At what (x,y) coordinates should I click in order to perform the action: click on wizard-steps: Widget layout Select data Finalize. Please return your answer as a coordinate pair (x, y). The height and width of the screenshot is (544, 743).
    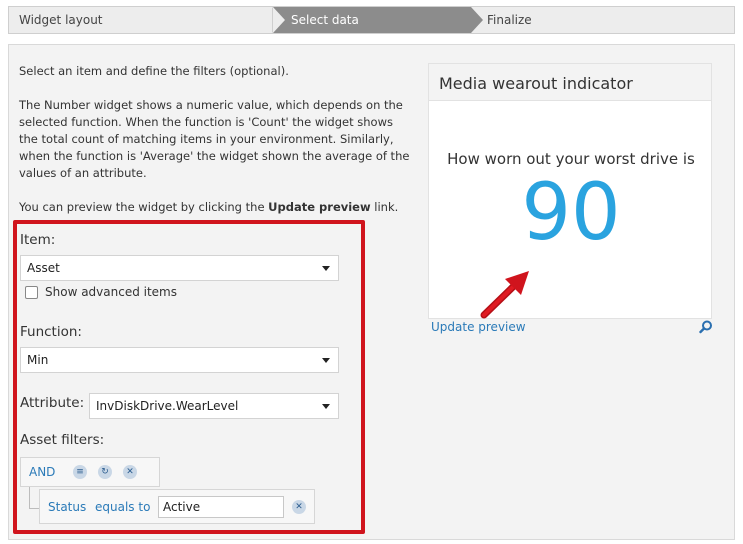
    Looking at the image, I should click on (371, 20).